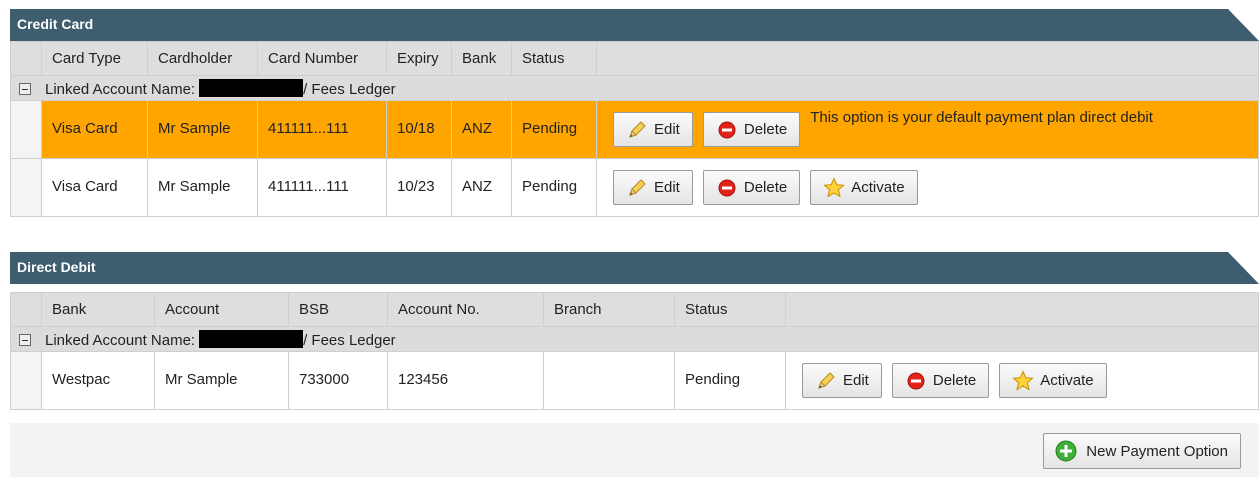 The width and height of the screenshot is (1259, 477). I want to click on column-header: Account, so click(221, 309).